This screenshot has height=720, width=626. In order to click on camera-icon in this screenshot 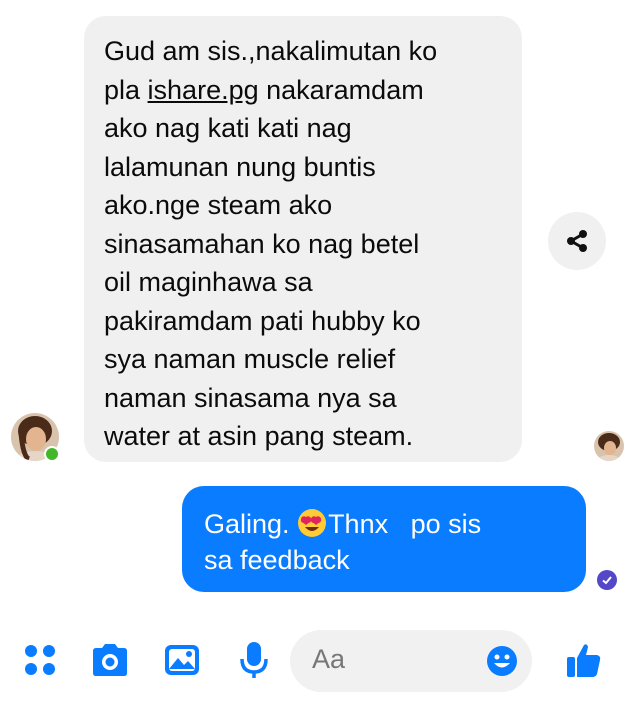, I will do `click(110, 660)`.